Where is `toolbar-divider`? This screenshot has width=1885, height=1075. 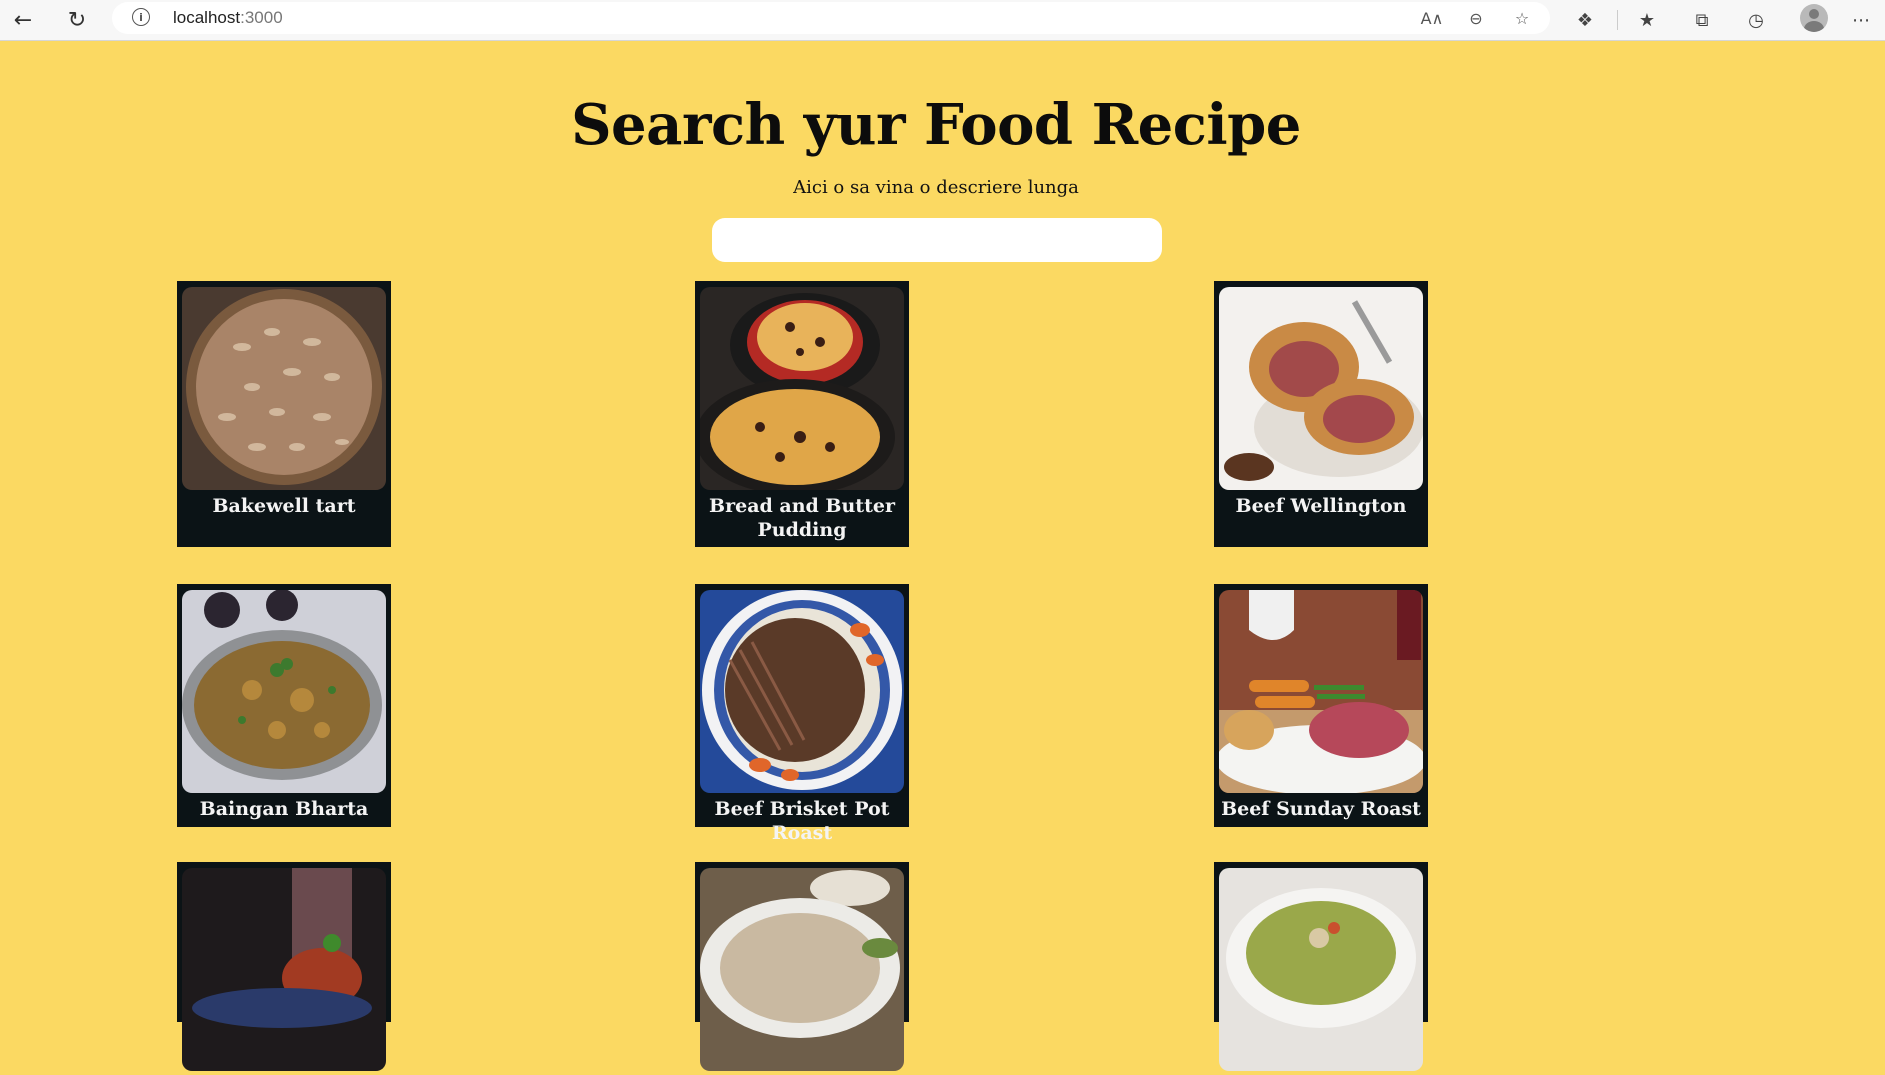 toolbar-divider is located at coordinates (1617, 20).